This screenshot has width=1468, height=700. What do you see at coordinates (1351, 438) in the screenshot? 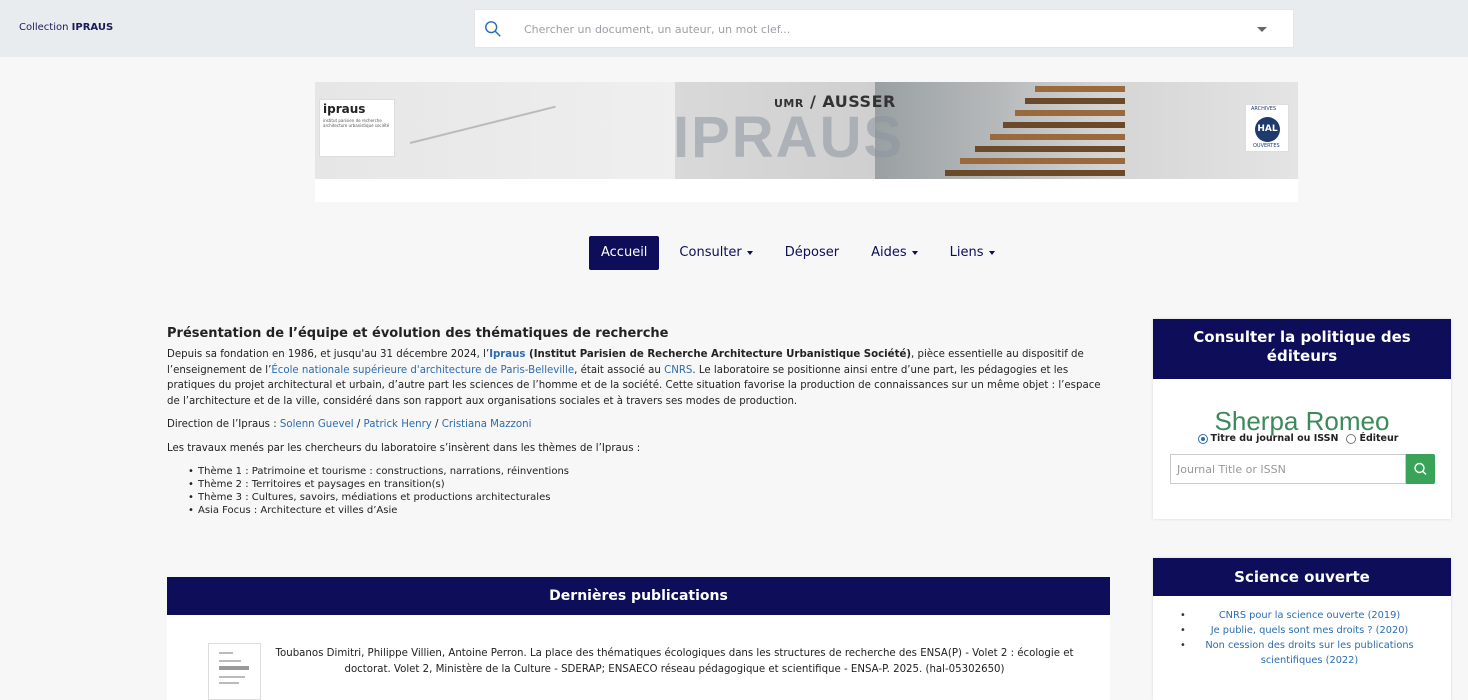
I see `radio-publisher` at bounding box center [1351, 438].